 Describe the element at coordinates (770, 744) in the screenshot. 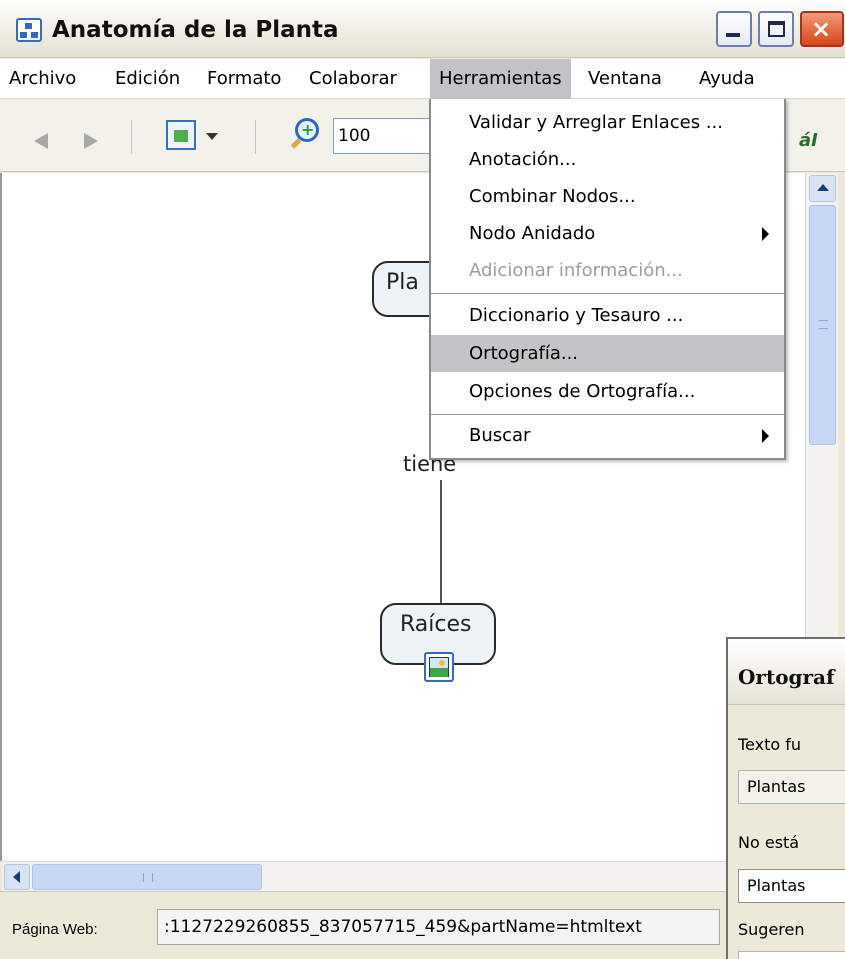

I see `found-text-label: Texto fu` at that location.